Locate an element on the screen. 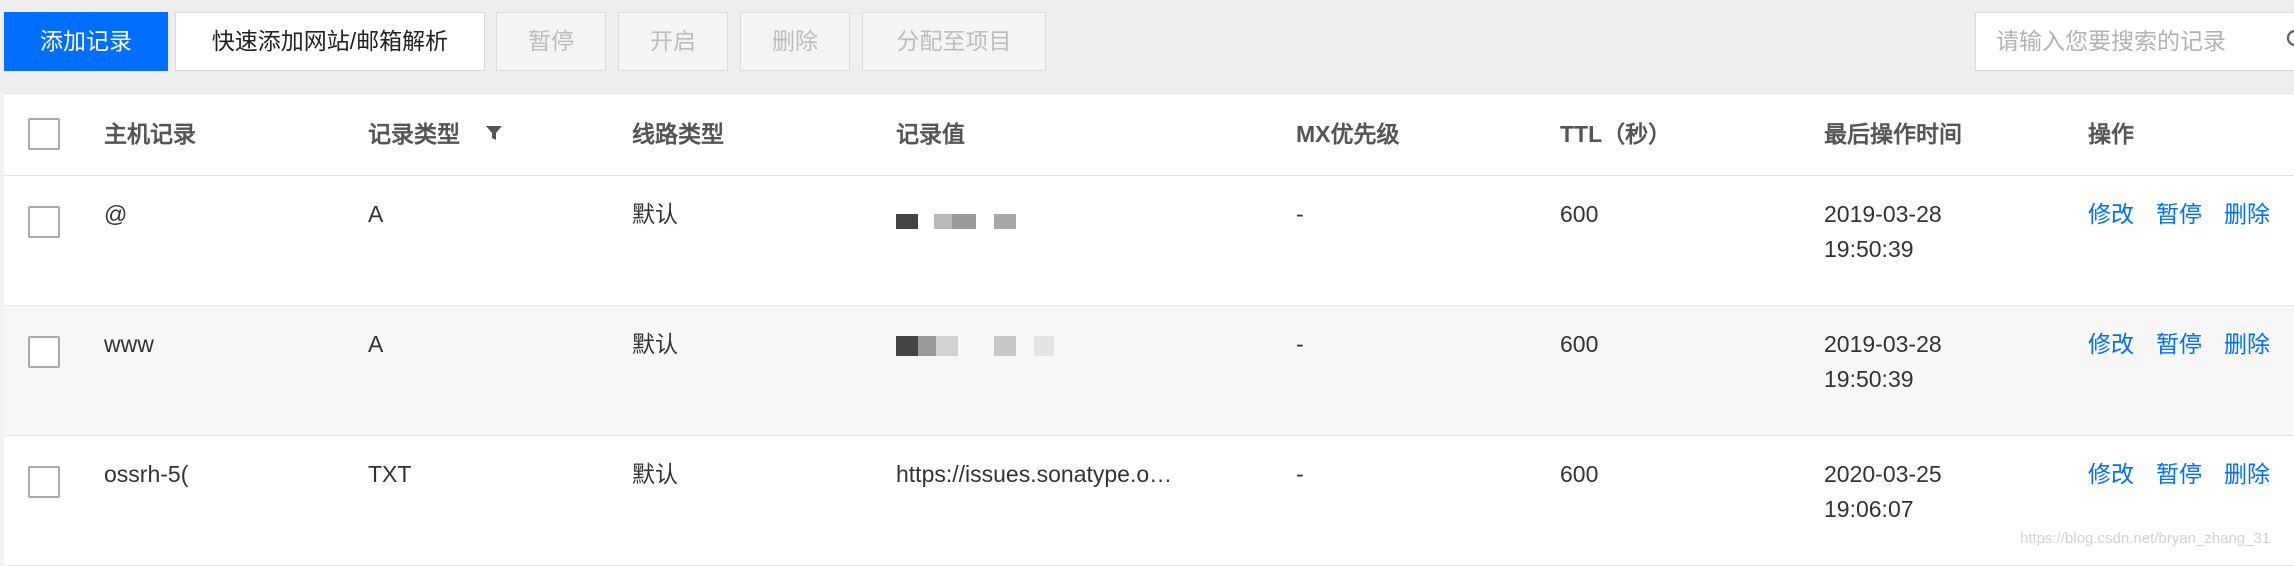 The image size is (2294, 566). assign-project-button: 分配至项目 is located at coordinates (954, 41).